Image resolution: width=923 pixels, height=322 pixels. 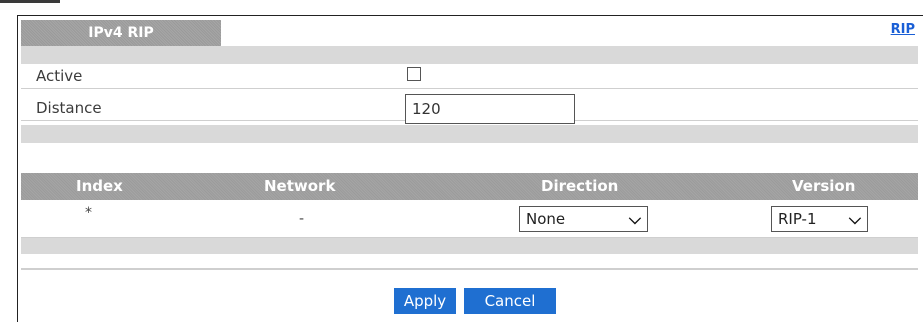 I want to click on direction-value: None, so click(x=546, y=219).